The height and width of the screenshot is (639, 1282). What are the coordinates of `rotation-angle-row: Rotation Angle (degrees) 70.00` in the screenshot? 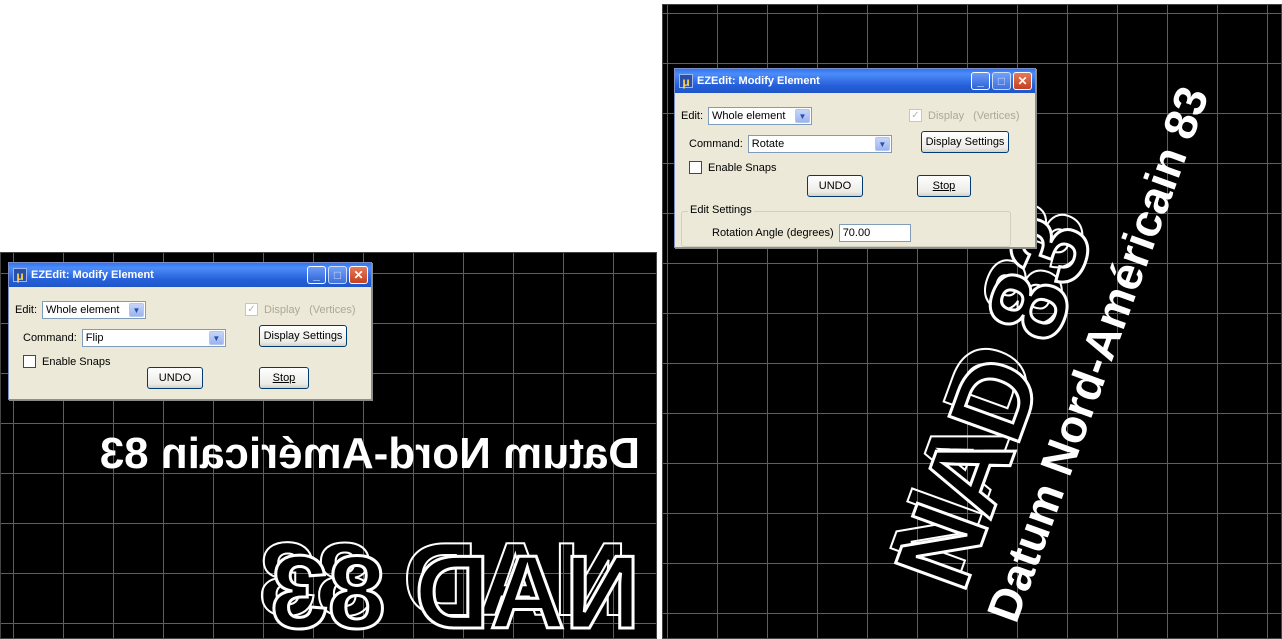 It's located at (811, 233).